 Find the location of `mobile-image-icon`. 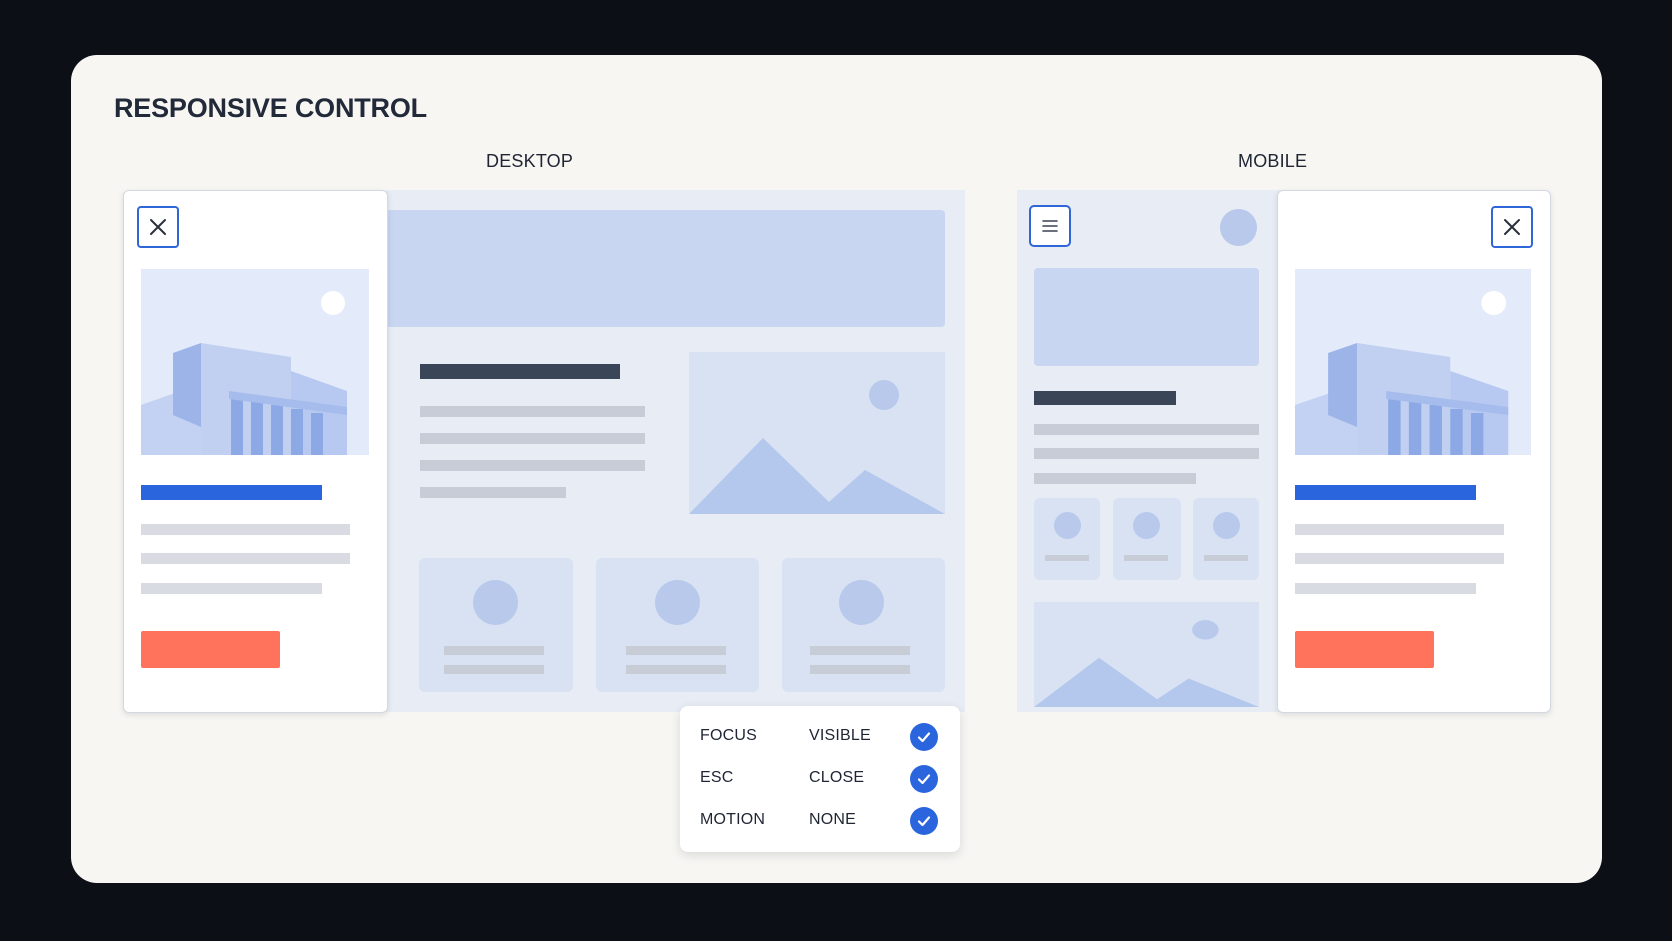

mobile-image-icon is located at coordinates (1146, 654).